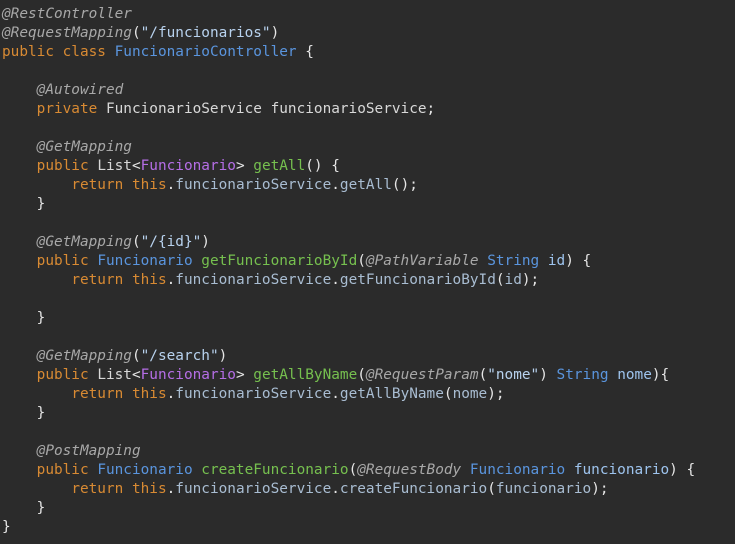  What do you see at coordinates (422, 375) in the screenshot?
I see `code-token-annotation: @RequestParam` at bounding box center [422, 375].